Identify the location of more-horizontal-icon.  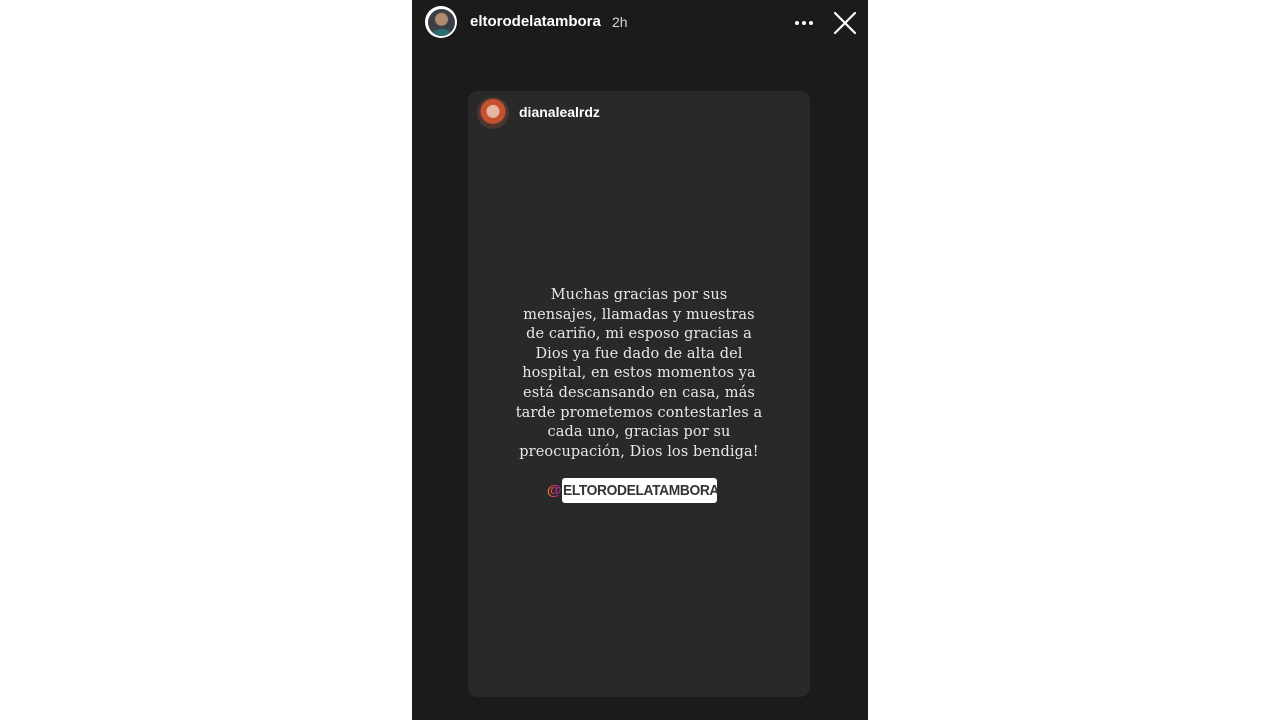
(804, 23).